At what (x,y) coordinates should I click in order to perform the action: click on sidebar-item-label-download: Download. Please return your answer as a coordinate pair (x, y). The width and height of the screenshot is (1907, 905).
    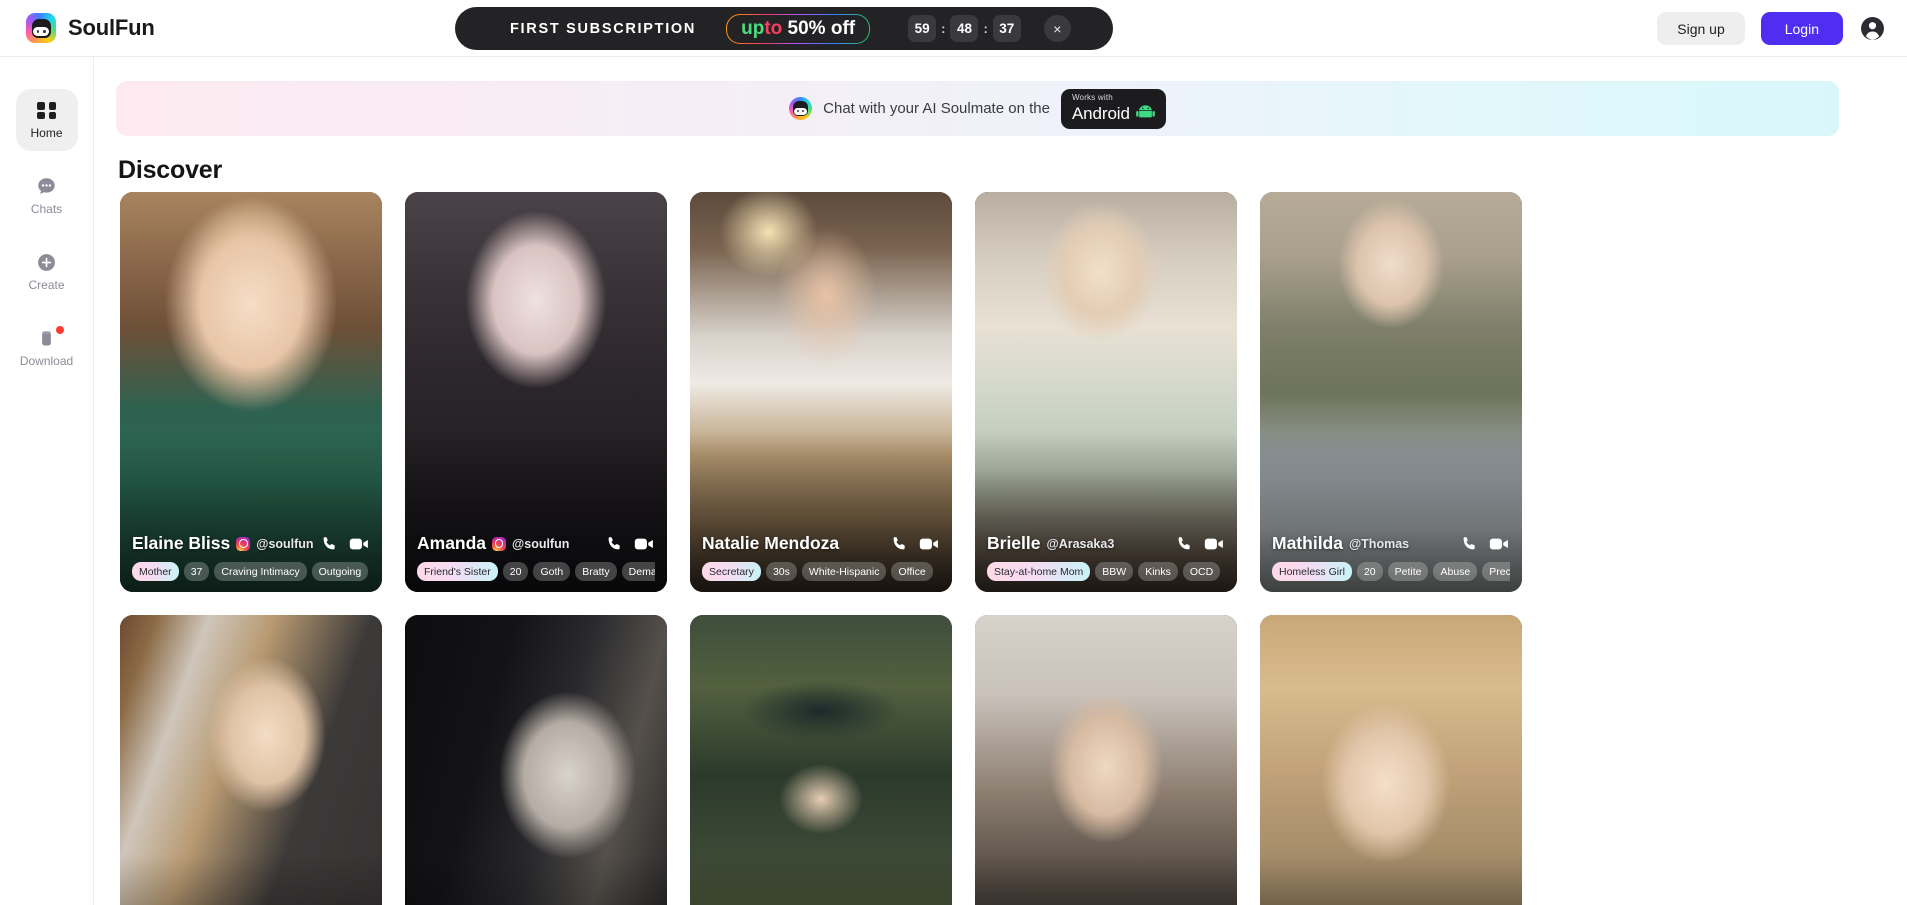
    Looking at the image, I should click on (46, 361).